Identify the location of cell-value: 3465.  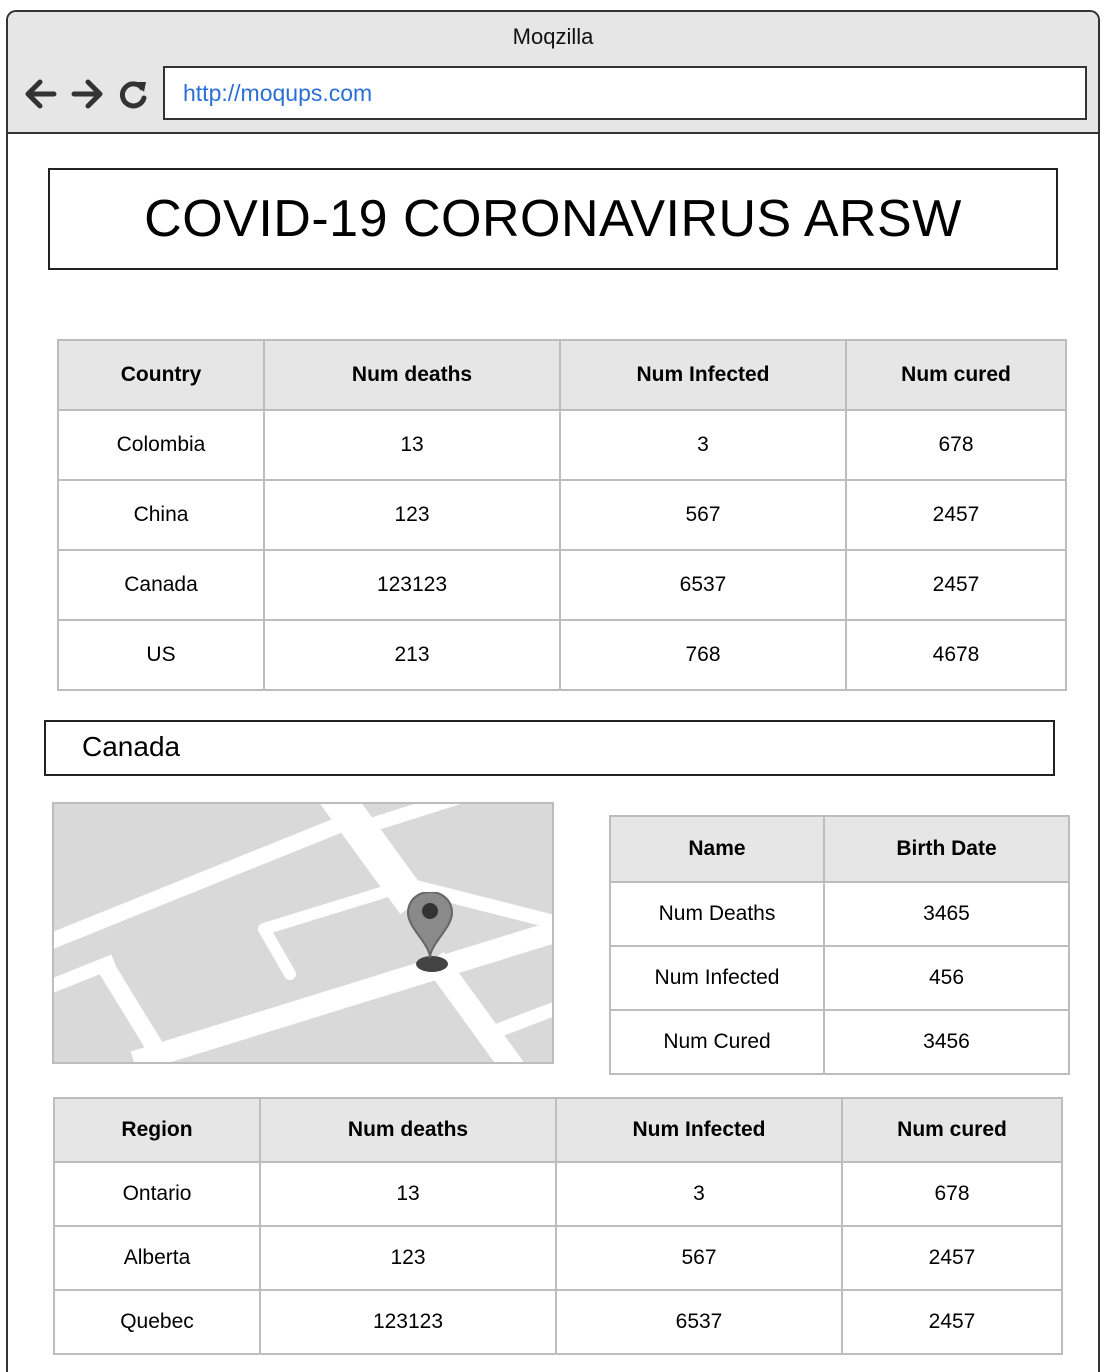
(946, 914).